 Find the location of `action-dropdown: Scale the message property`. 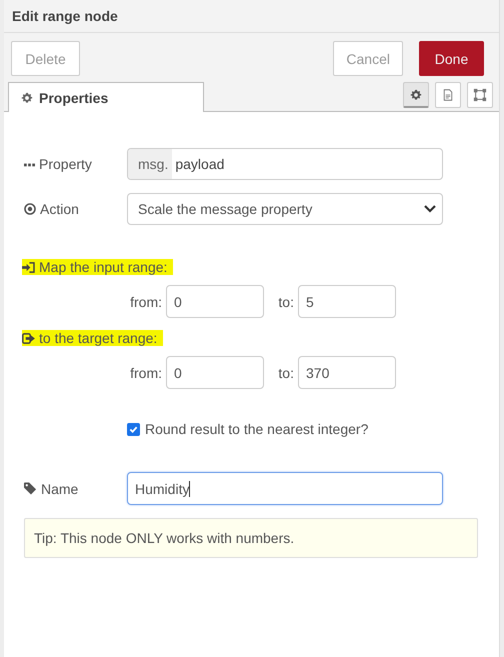

action-dropdown: Scale the message property is located at coordinates (285, 209).